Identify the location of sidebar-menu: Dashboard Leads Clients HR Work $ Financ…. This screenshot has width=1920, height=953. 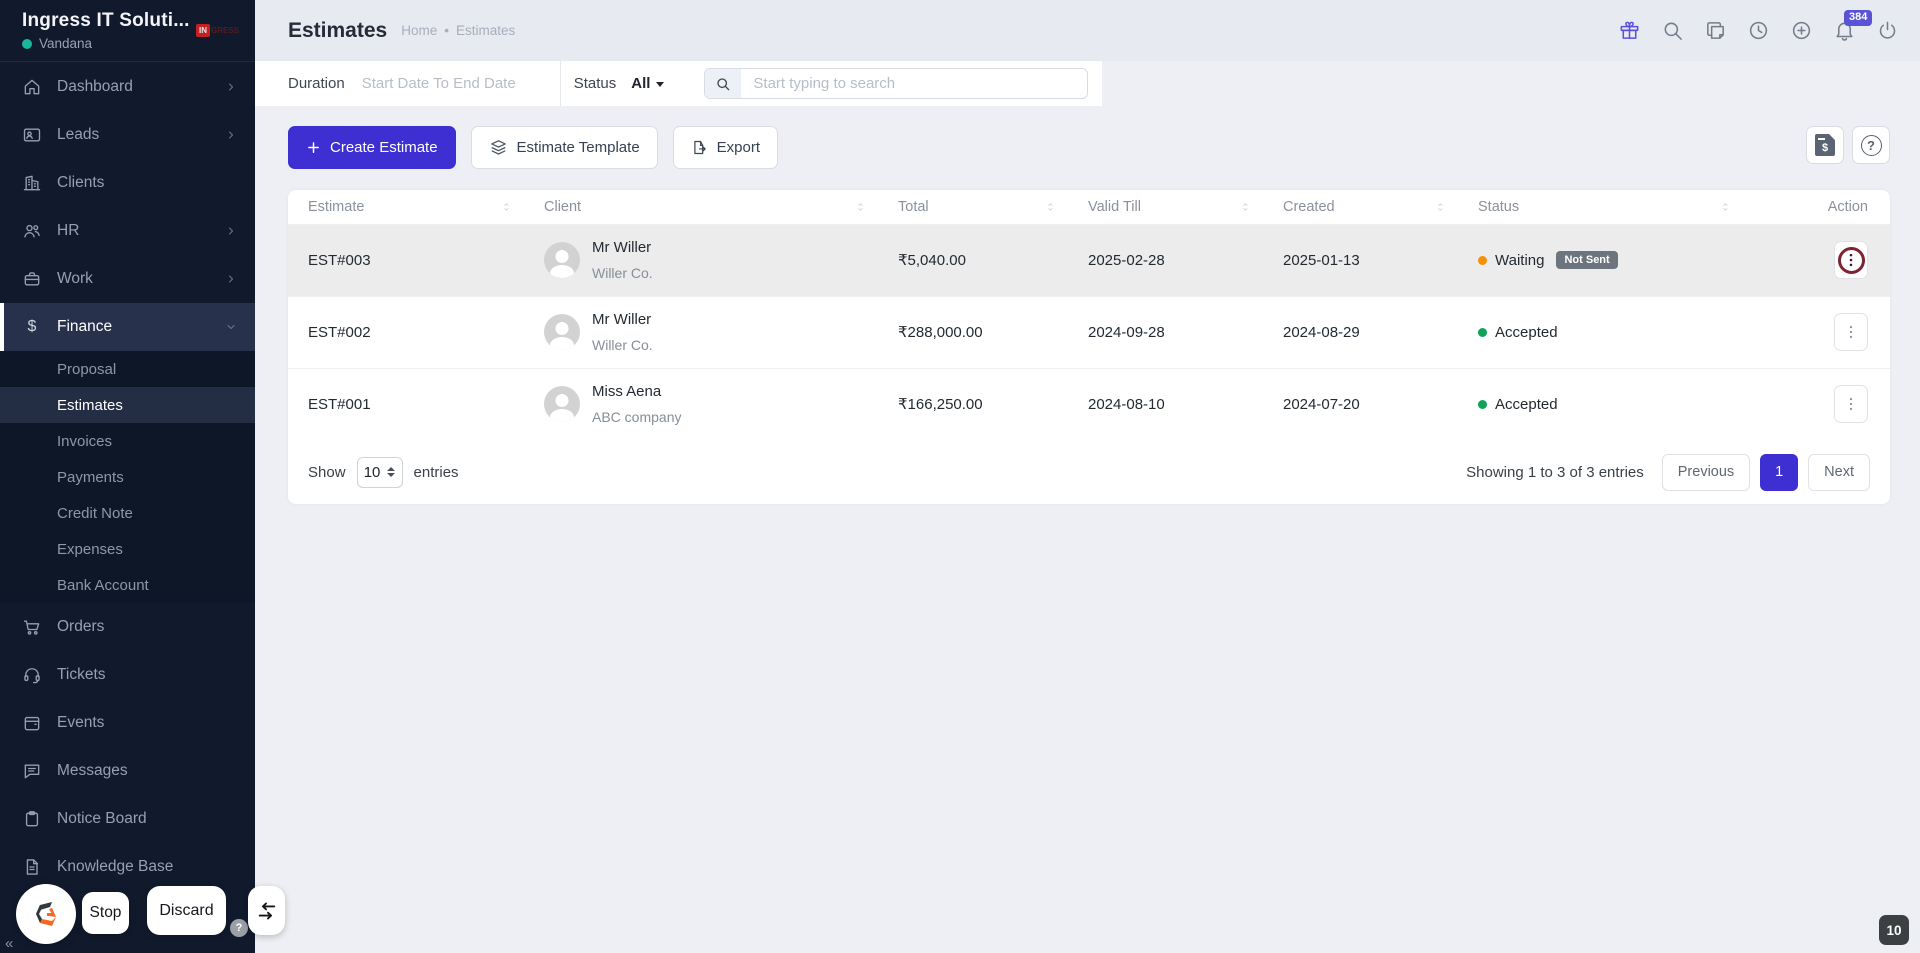
(127, 476).